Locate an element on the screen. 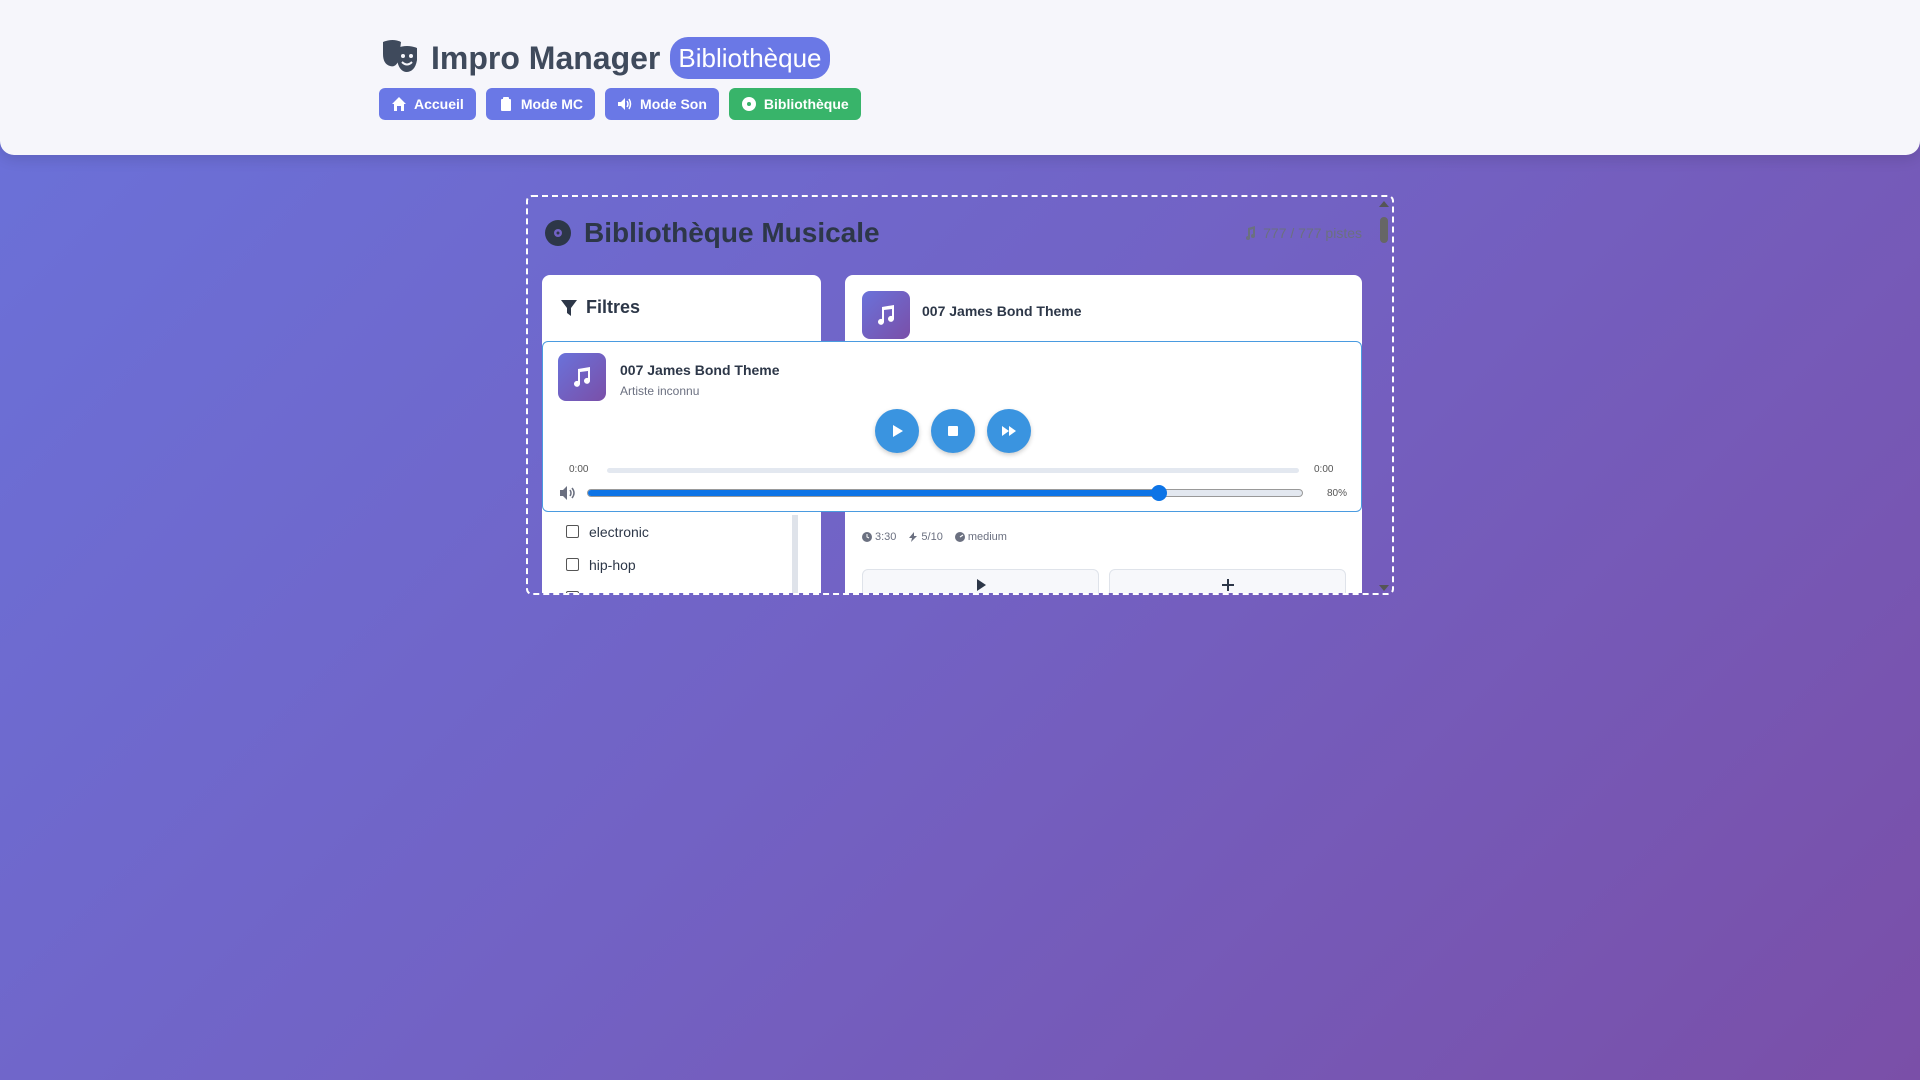 The image size is (1920, 1080). filters-heading: Filtres is located at coordinates (600, 307).